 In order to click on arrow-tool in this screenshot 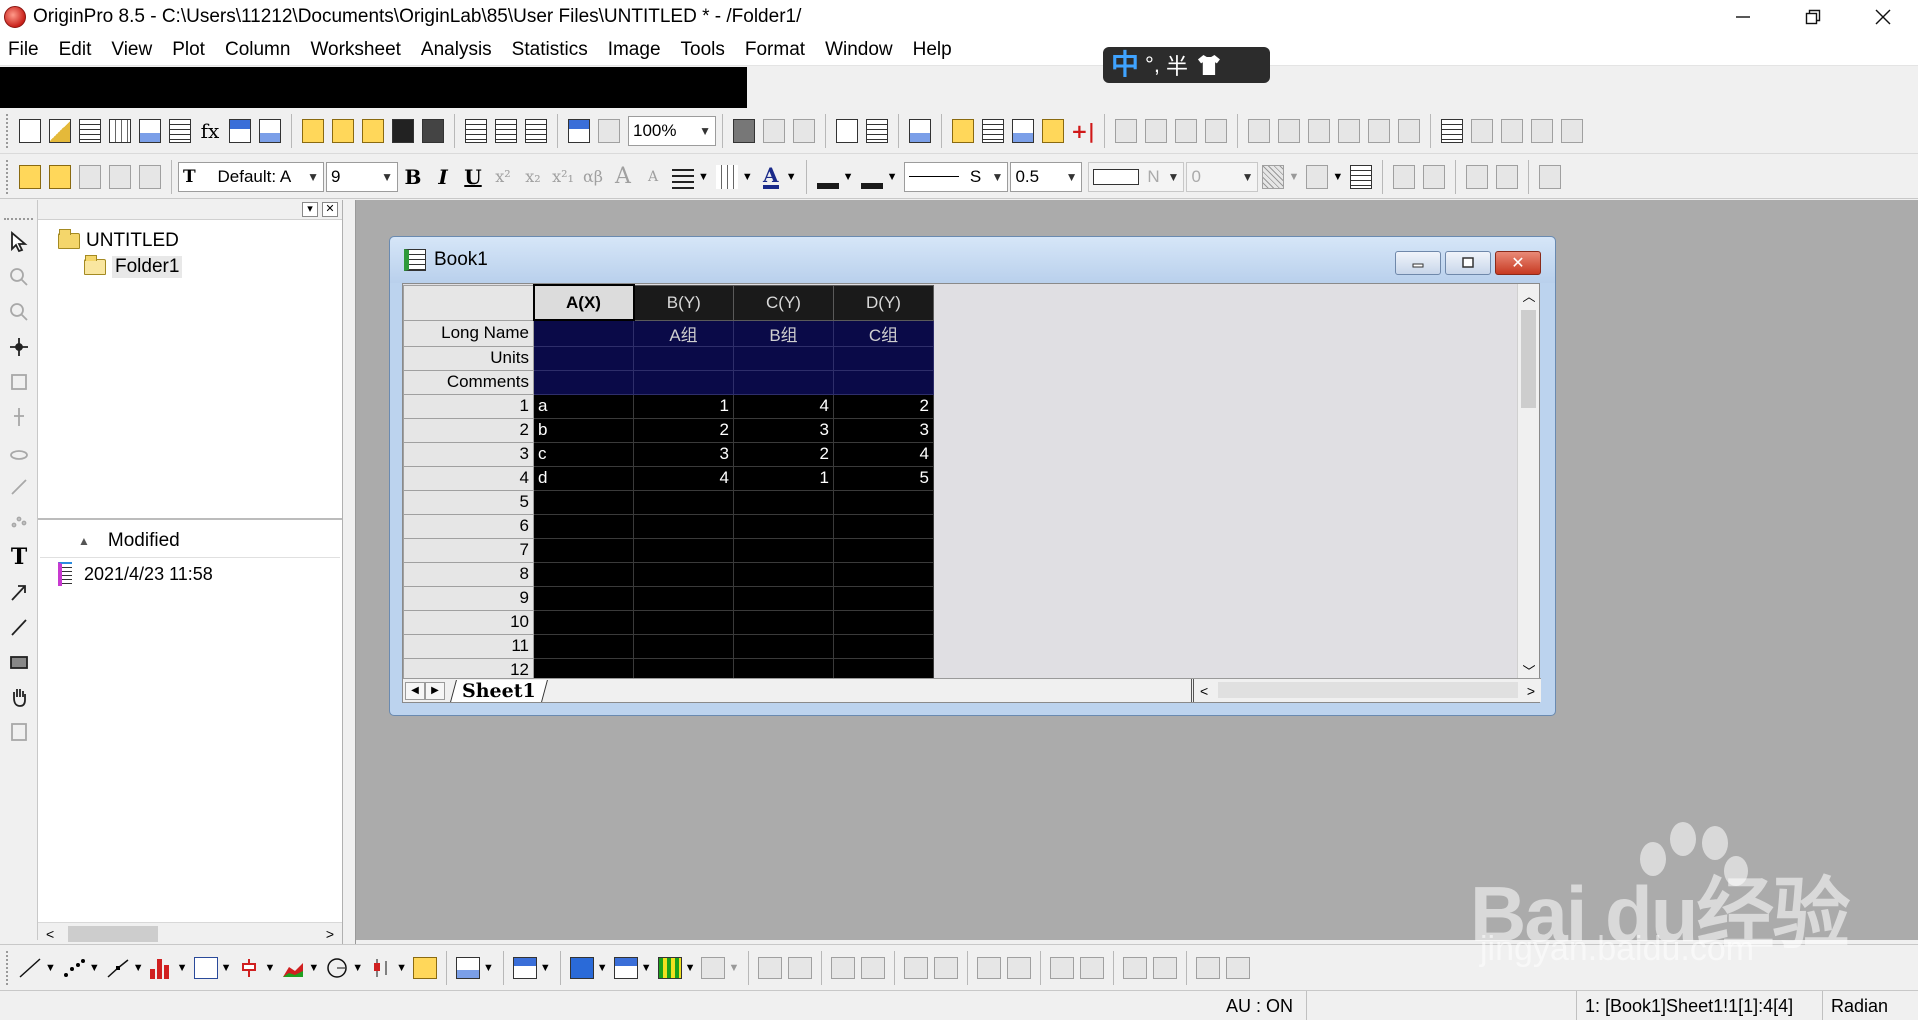, I will do `click(19, 591)`.